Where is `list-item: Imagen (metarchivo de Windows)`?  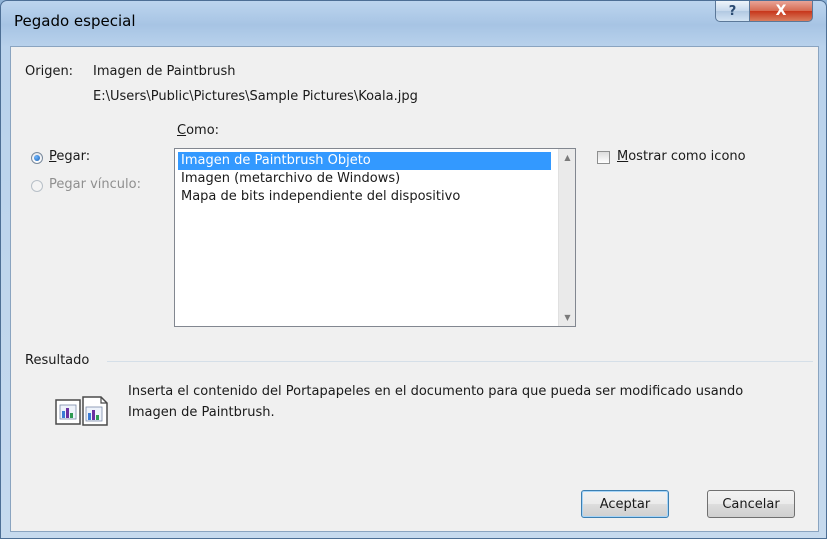 list-item: Imagen (metarchivo de Windows) is located at coordinates (289, 179).